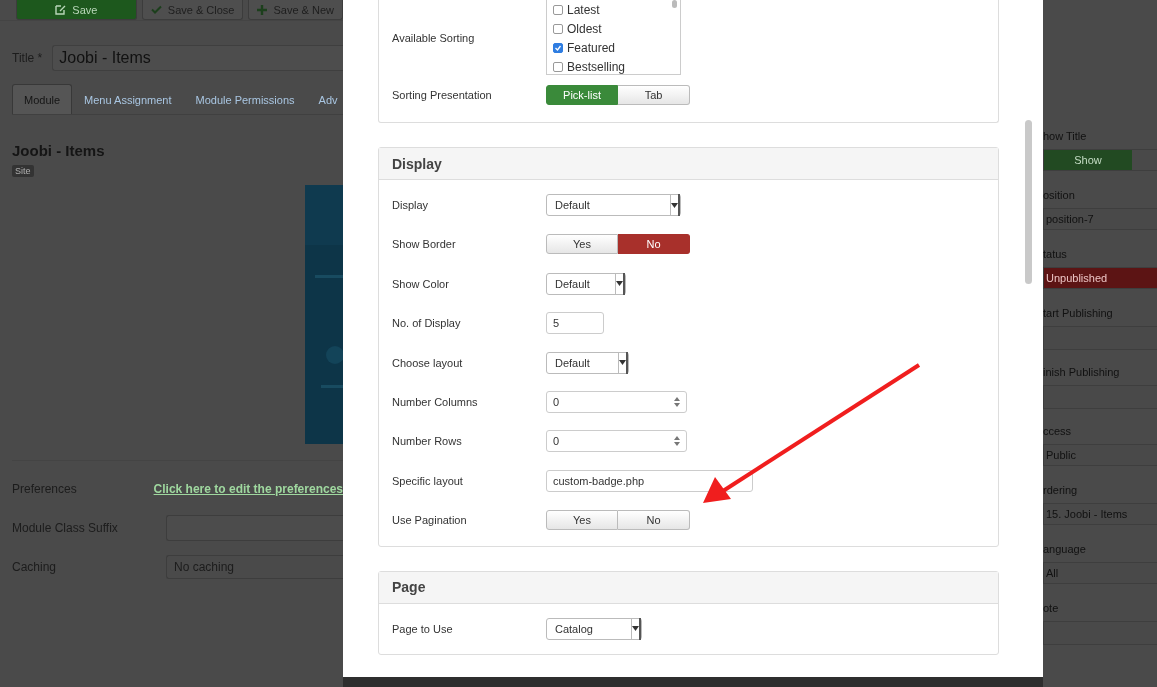 This screenshot has width=1157, height=687. Describe the element at coordinates (1058, 431) in the screenshot. I see `field-label: ccess` at that location.